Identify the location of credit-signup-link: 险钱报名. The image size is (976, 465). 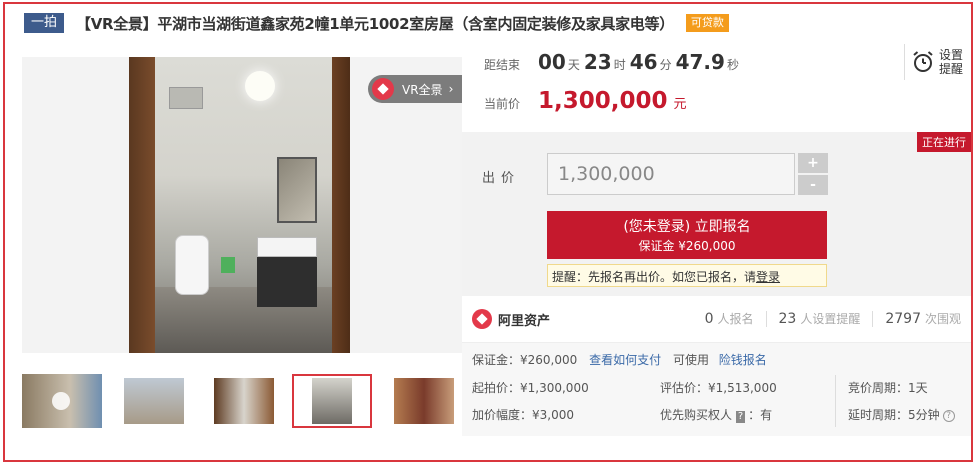
(743, 360).